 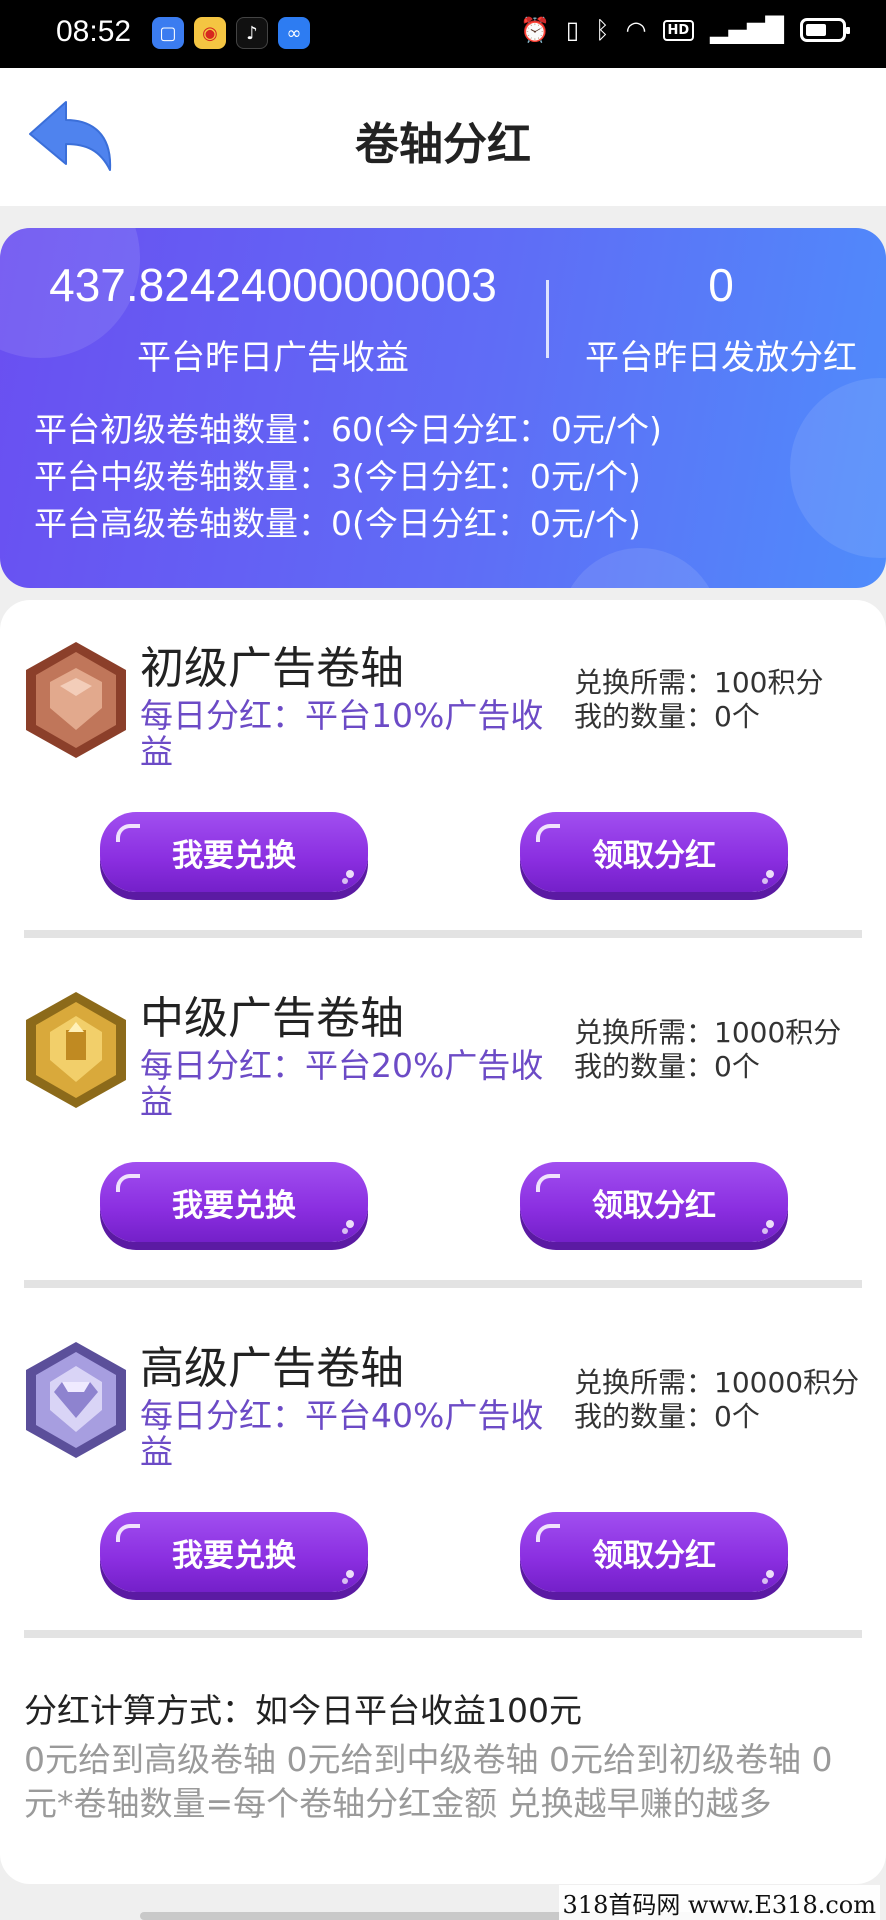 What do you see at coordinates (342, 1433) in the screenshot?
I see `tier-dividend-desc: 每日分红：平台40%广告收益` at bounding box center [342, 1433].